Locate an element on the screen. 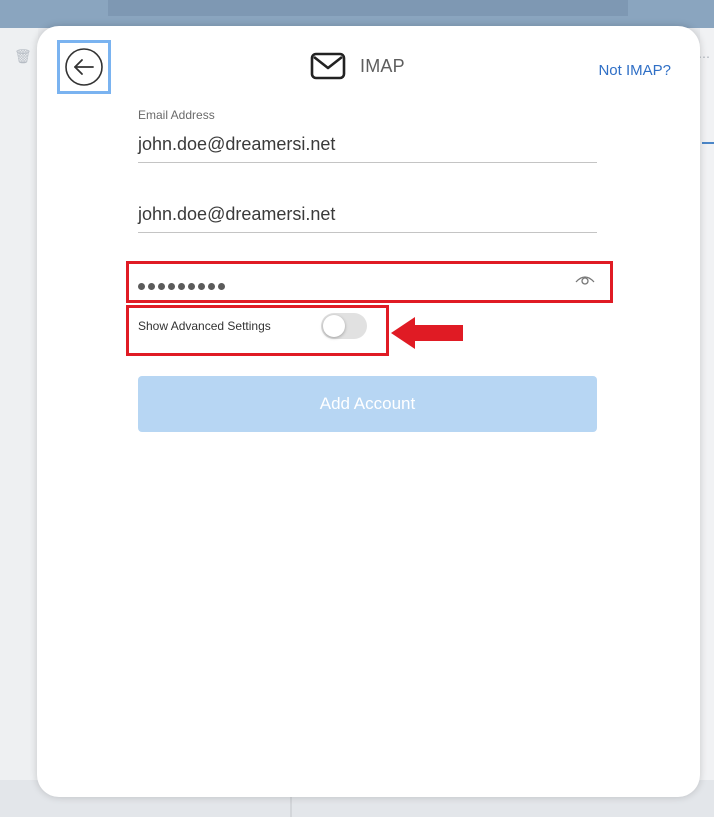 The height and width of the screenshot is (817, 714). password-highlight-box is located at coordinates (369, 282).